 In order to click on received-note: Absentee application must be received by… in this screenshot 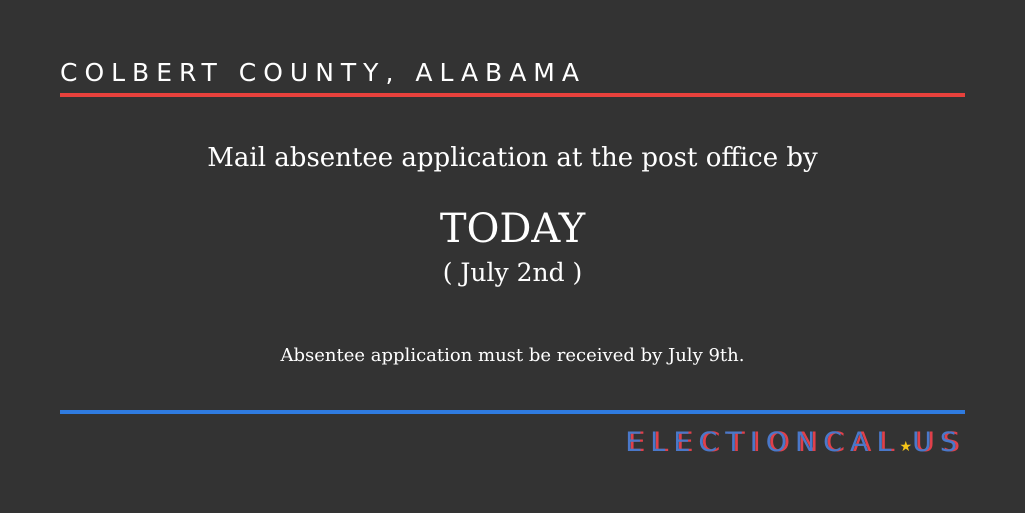, I will do `click(512, 355)`.